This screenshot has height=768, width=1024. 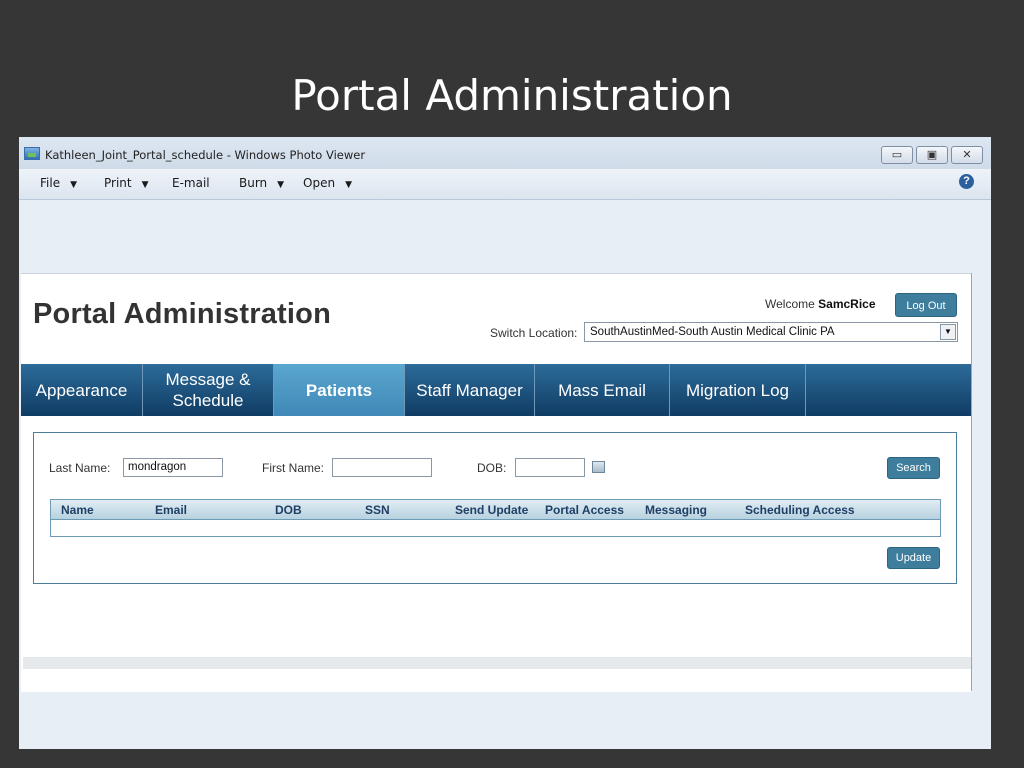 What do you see at coordinates (319, 183) in the screenshot?
I see `menu-open-label: Open` at bounding box center [319, 183].